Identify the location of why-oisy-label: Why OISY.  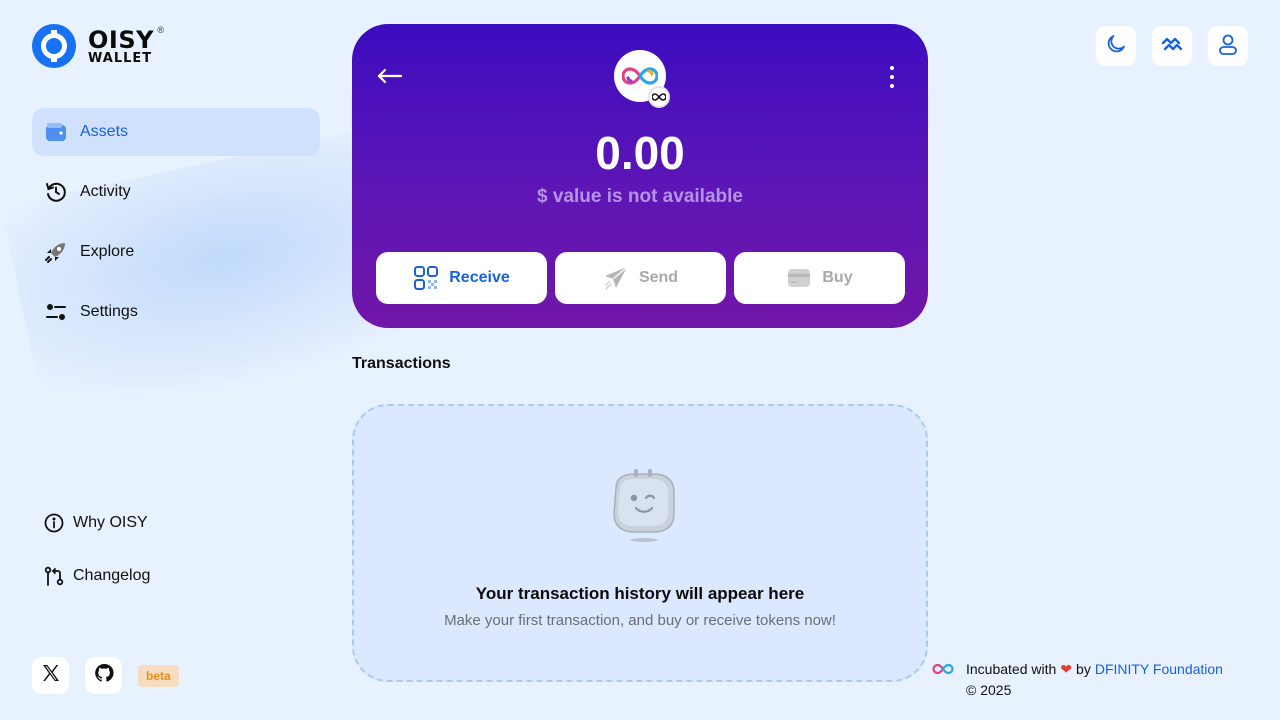
(110, 522).